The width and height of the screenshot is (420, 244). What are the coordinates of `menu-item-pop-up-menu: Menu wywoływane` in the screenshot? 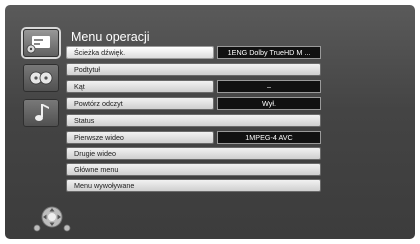 It's located at (193, 185).